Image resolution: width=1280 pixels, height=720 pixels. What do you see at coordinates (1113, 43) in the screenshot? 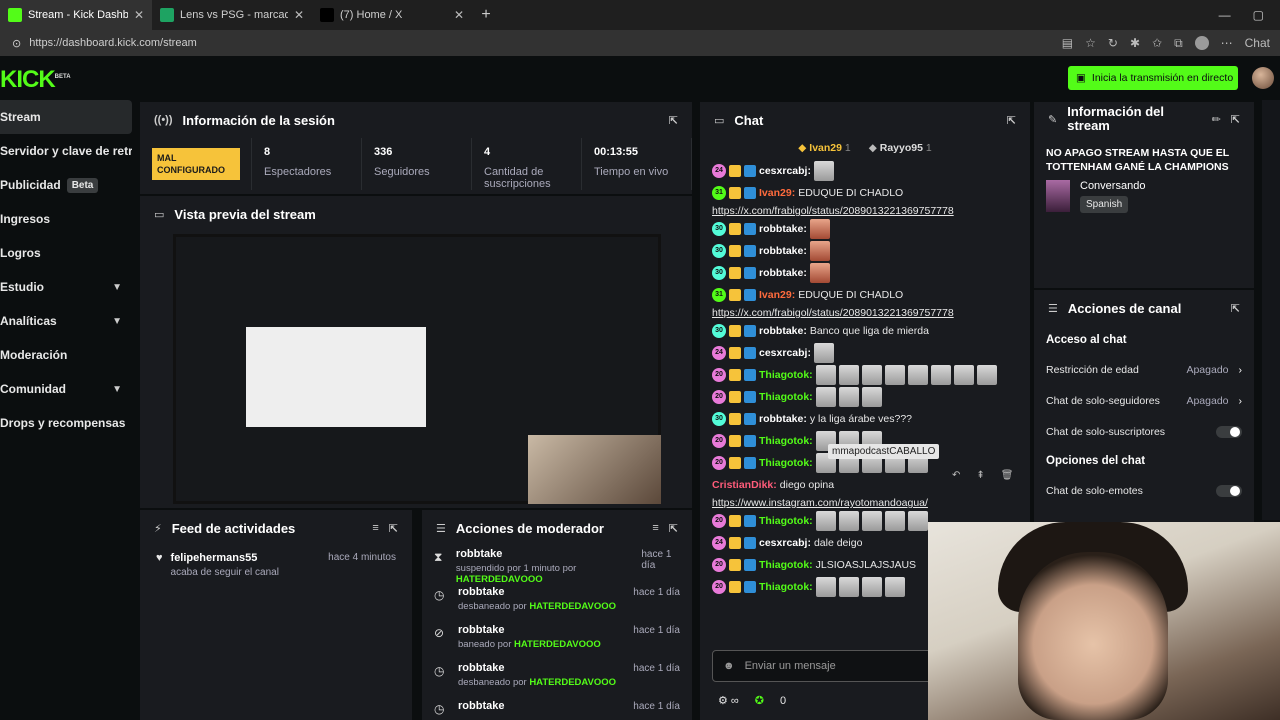
I see `refresh-icon: ↻` at bounding box center [1113, 43].